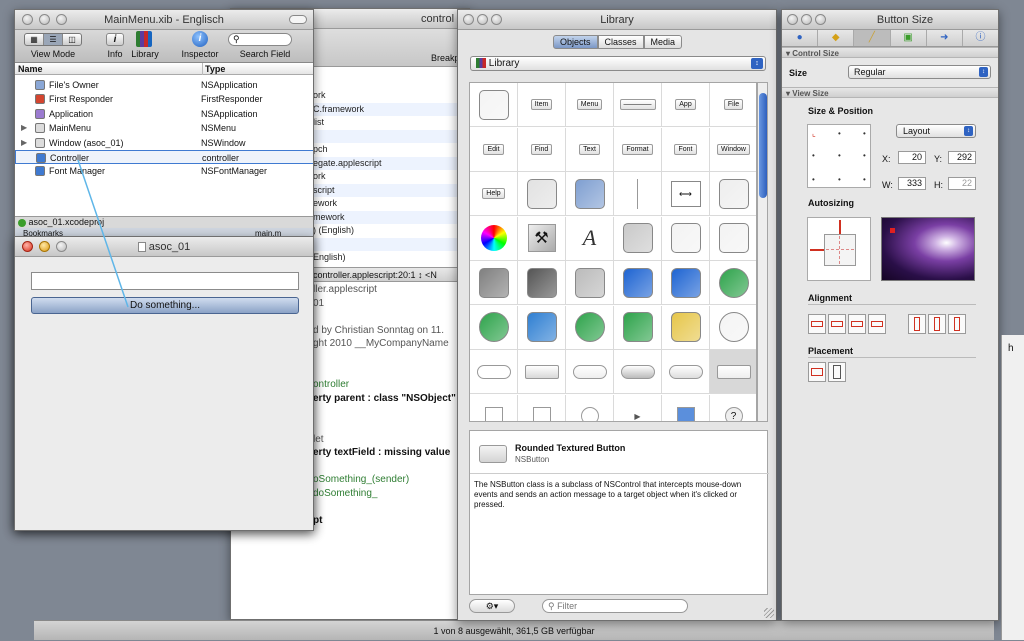 This screenshot has width=1024, height=641. I want to click on attributes-tab-icon: ●, so click(800, 38).